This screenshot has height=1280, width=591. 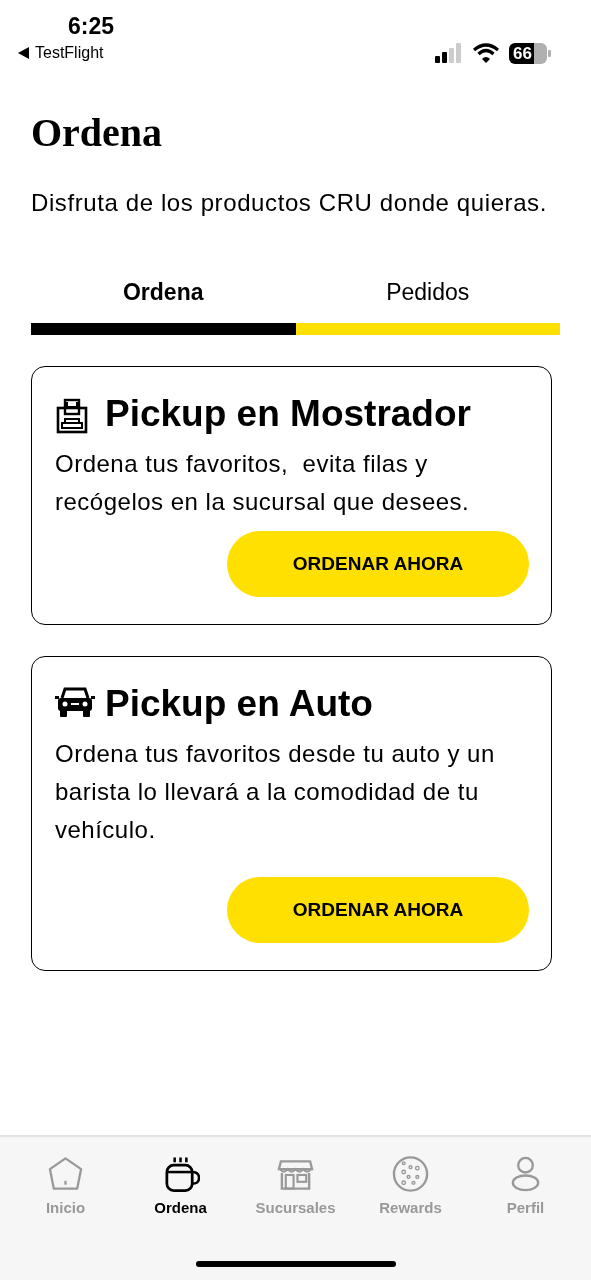 I want to click on signal-icon, so click(x=449, y=53).